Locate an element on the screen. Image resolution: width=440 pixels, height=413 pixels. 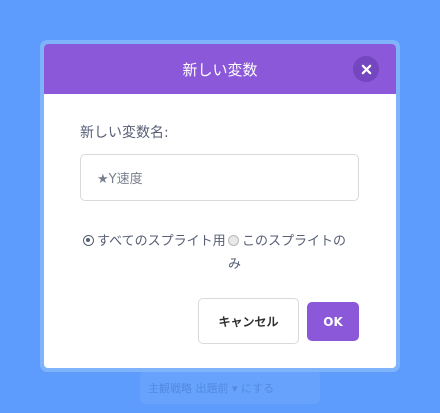
radio-all-sprites-label: すべてのスプライト用 is located at coordinates (161, 241).